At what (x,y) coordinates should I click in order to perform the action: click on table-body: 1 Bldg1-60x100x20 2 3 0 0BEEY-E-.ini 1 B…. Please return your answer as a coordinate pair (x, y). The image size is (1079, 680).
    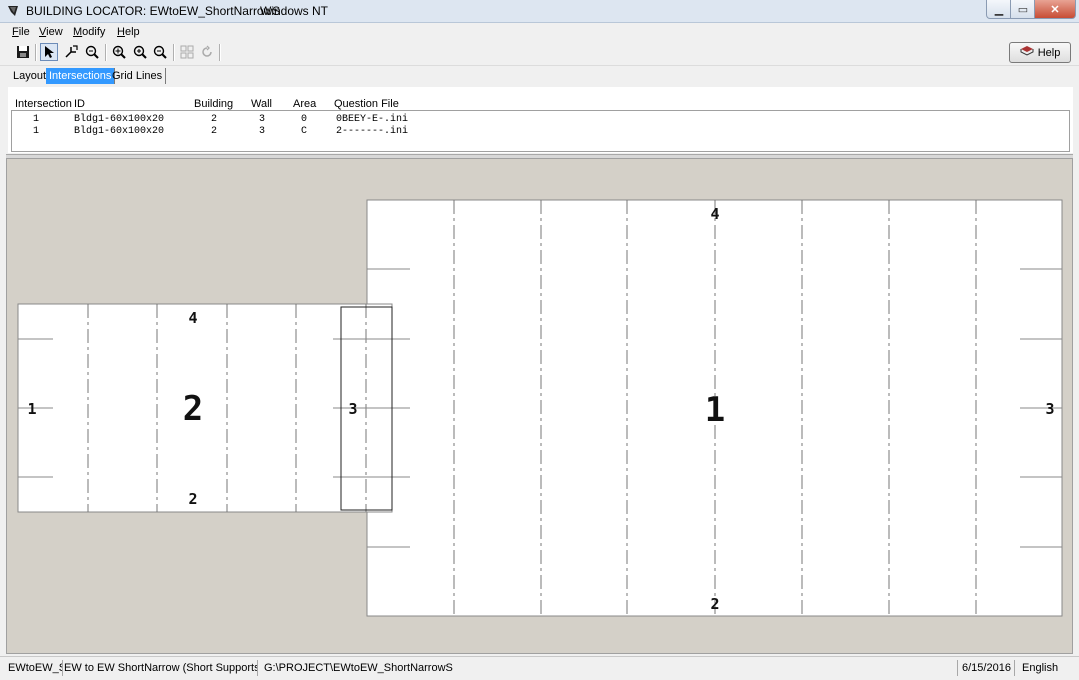
    Looking at the image, I should click on (540, 131).